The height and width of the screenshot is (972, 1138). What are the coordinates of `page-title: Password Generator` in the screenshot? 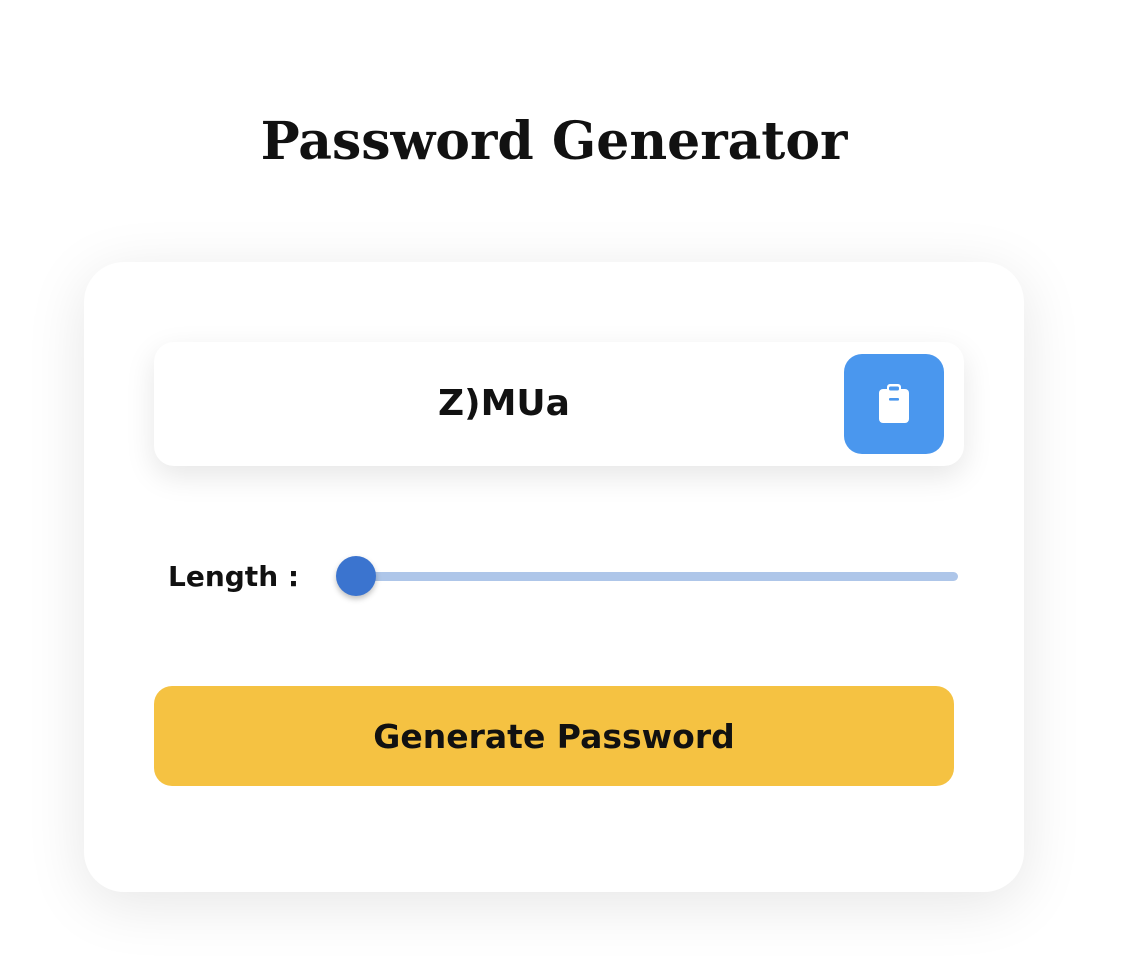 It's located at (554, 141).